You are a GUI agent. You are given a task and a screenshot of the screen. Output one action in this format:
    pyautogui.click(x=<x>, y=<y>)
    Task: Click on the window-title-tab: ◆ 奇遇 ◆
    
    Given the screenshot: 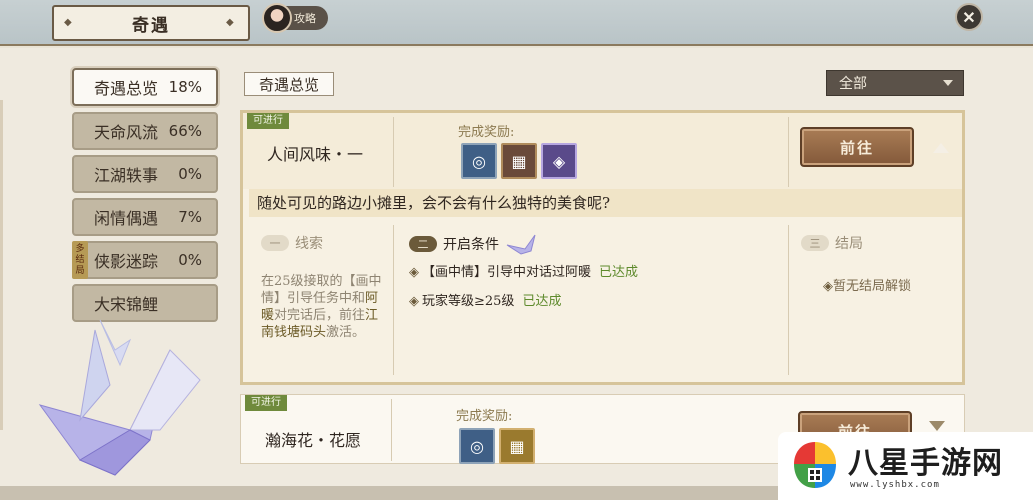 What is the action you would take?
    pyautogui.click(x=151, y=23)
    